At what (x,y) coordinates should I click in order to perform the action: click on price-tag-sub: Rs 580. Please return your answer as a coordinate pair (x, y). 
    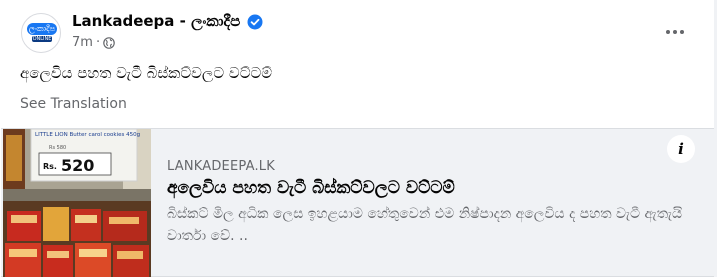
    Looking at the image, I should click on (57, 148).